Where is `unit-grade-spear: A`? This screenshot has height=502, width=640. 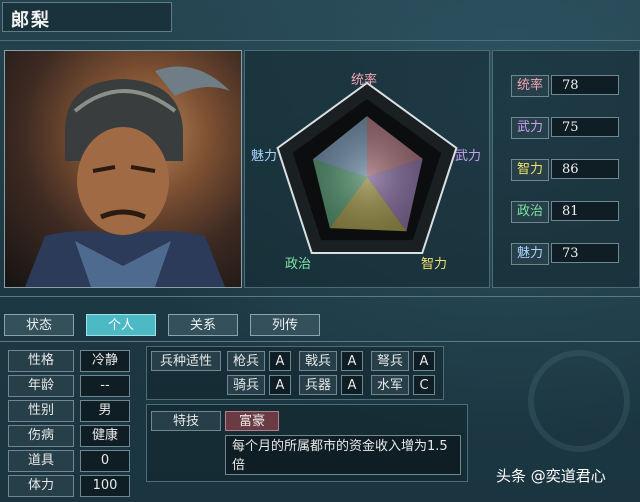
unit-grade-spear: A is located at coordinates (280, 361).